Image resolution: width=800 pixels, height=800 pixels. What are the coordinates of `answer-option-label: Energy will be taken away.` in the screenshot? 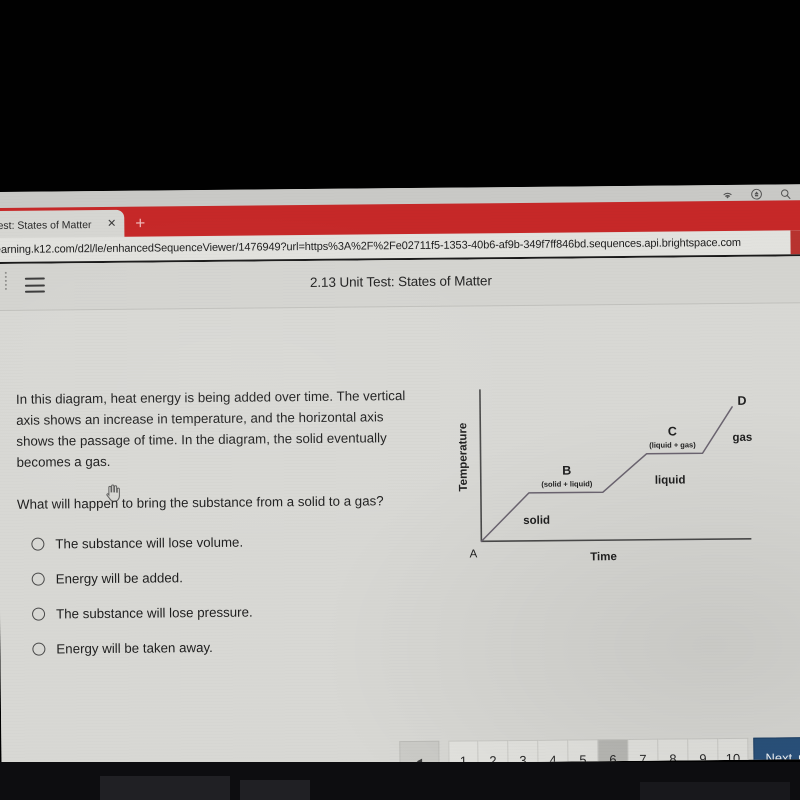 It's located at (134, 648).